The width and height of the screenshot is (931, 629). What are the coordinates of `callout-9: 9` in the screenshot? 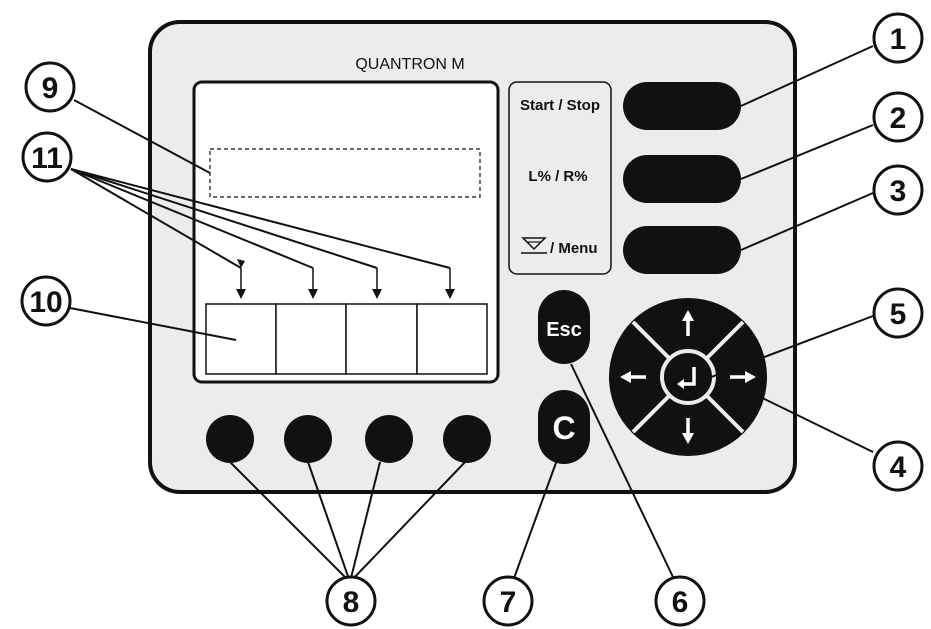 It's located at (50, 87).